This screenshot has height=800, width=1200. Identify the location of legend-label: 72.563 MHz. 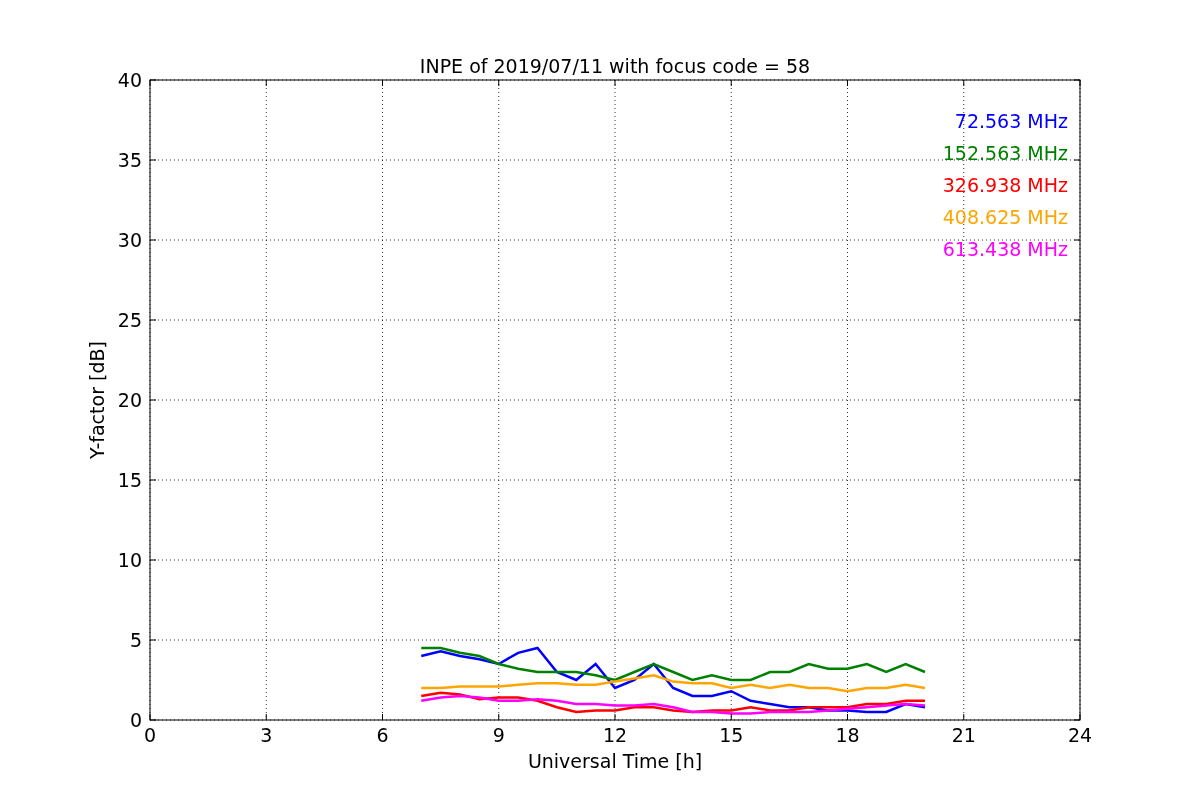
(1011, 121).